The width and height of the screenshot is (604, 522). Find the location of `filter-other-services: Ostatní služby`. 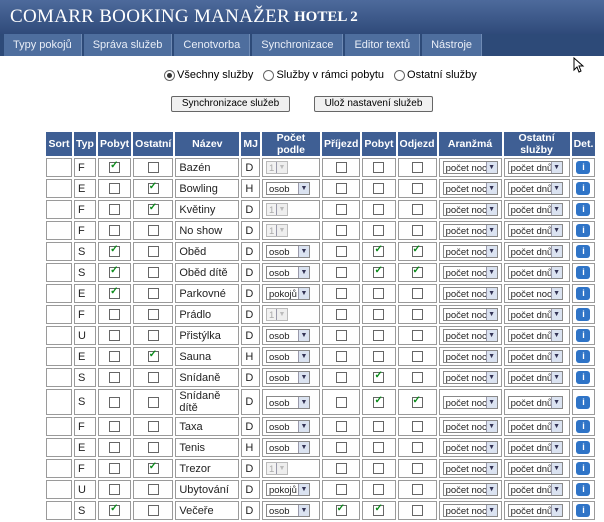

filter-other-services: Ostatní služby is located at coordinates (435, 75).